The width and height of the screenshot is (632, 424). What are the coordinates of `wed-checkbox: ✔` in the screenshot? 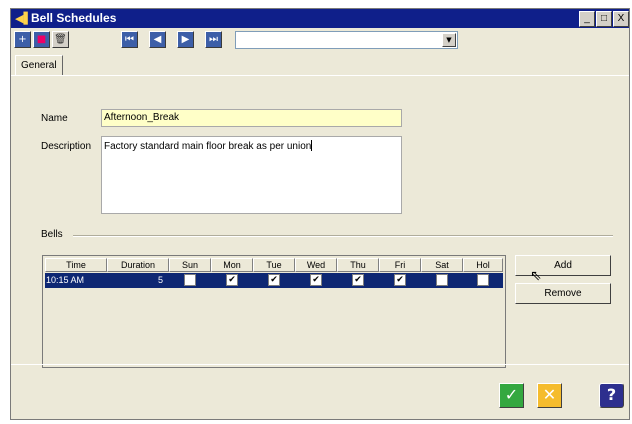 It's located at (316, 280).